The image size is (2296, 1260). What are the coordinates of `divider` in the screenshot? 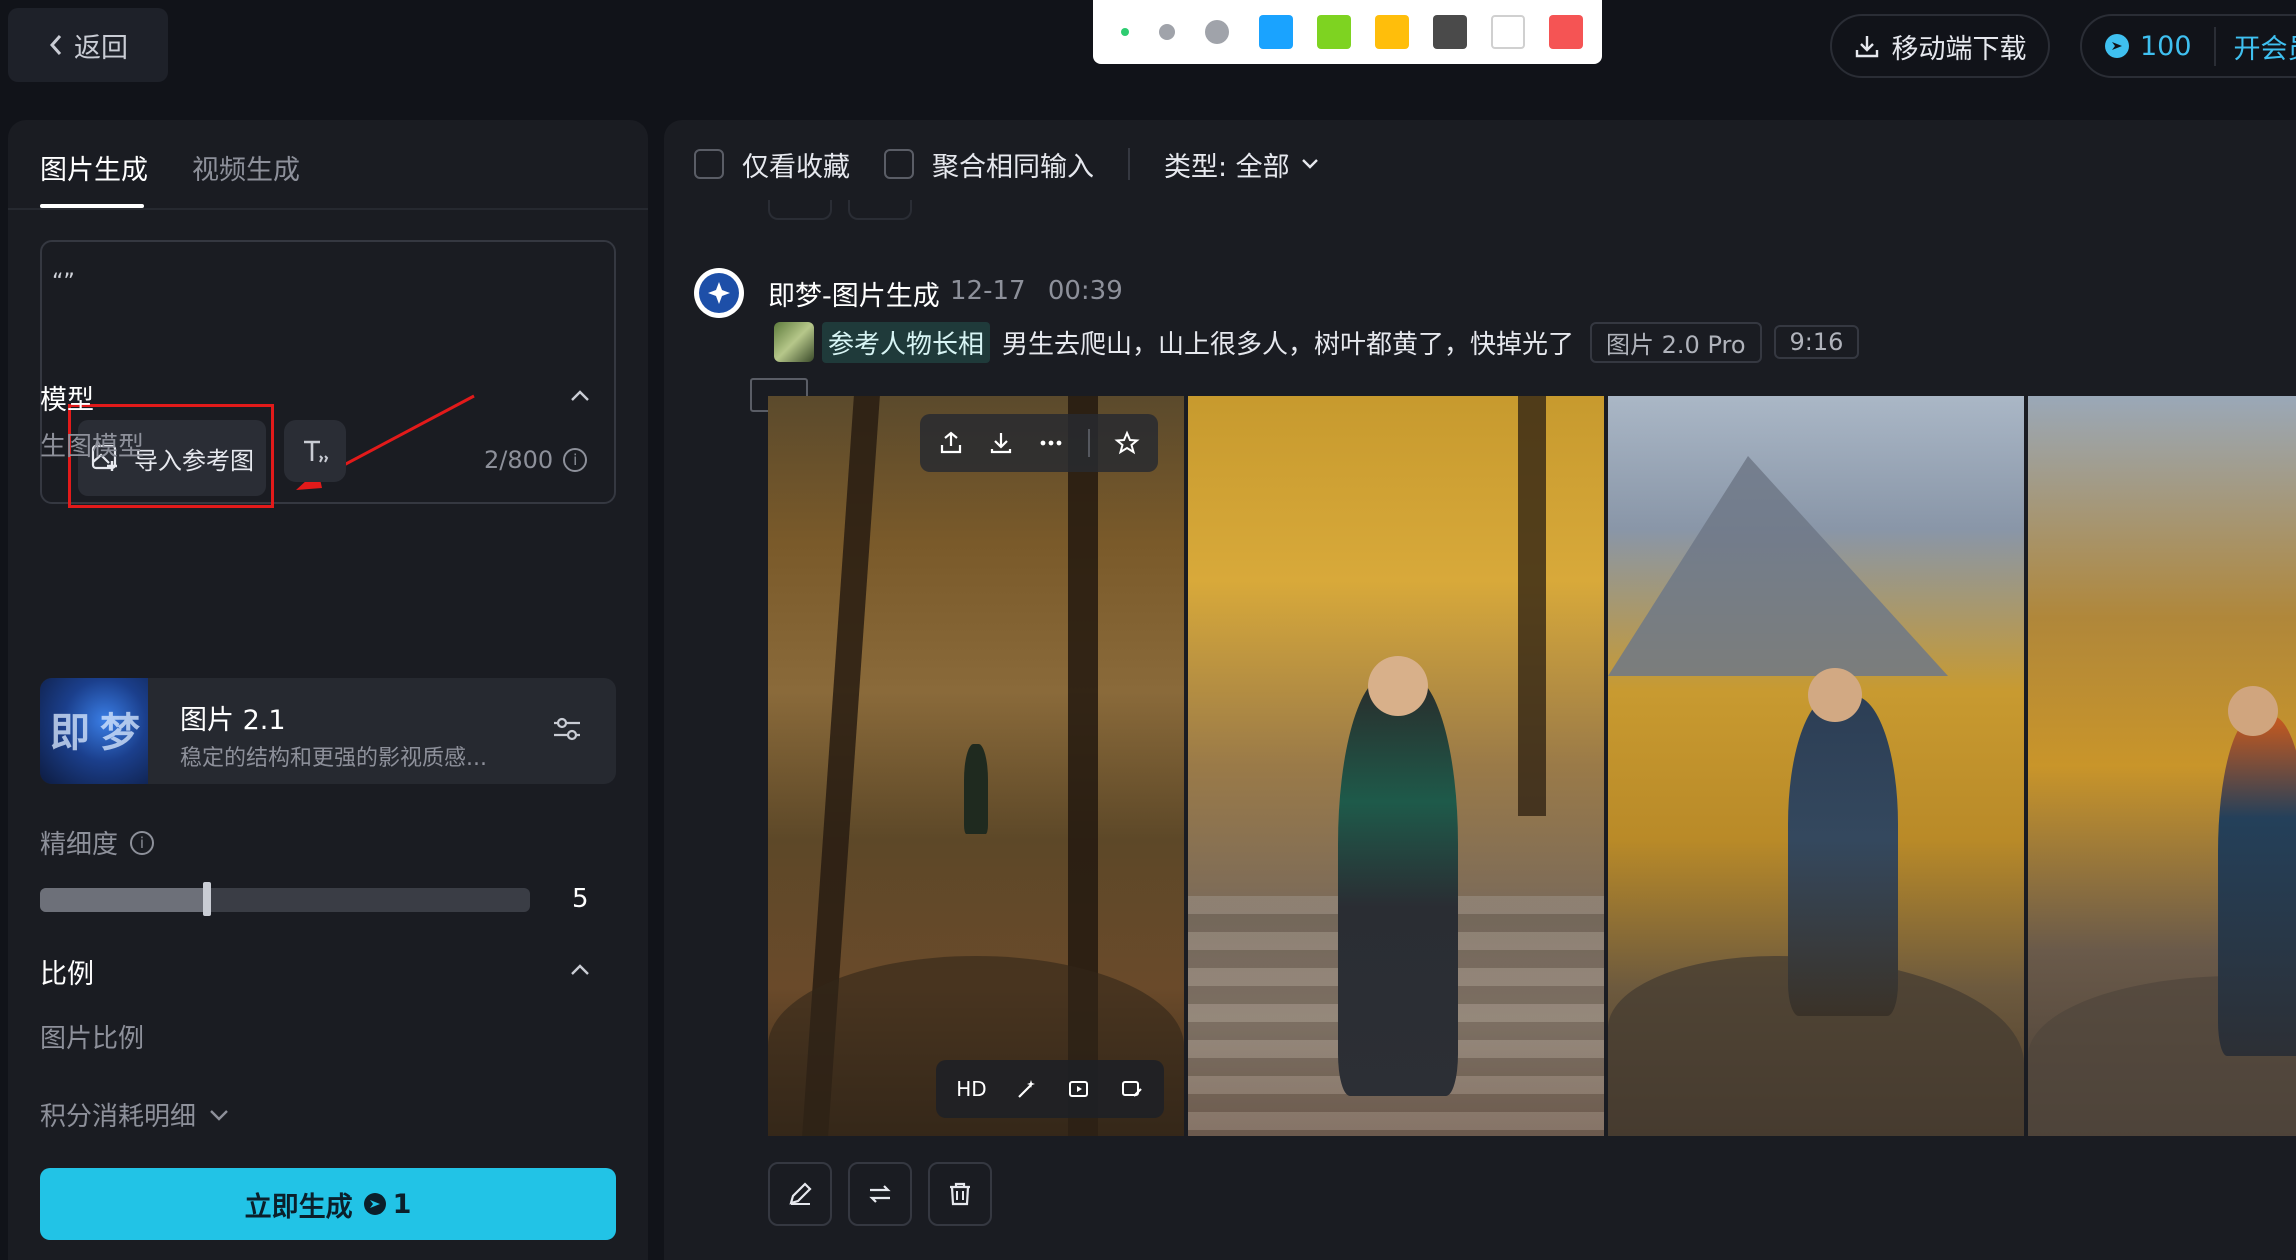 It's located at (1129, 164).